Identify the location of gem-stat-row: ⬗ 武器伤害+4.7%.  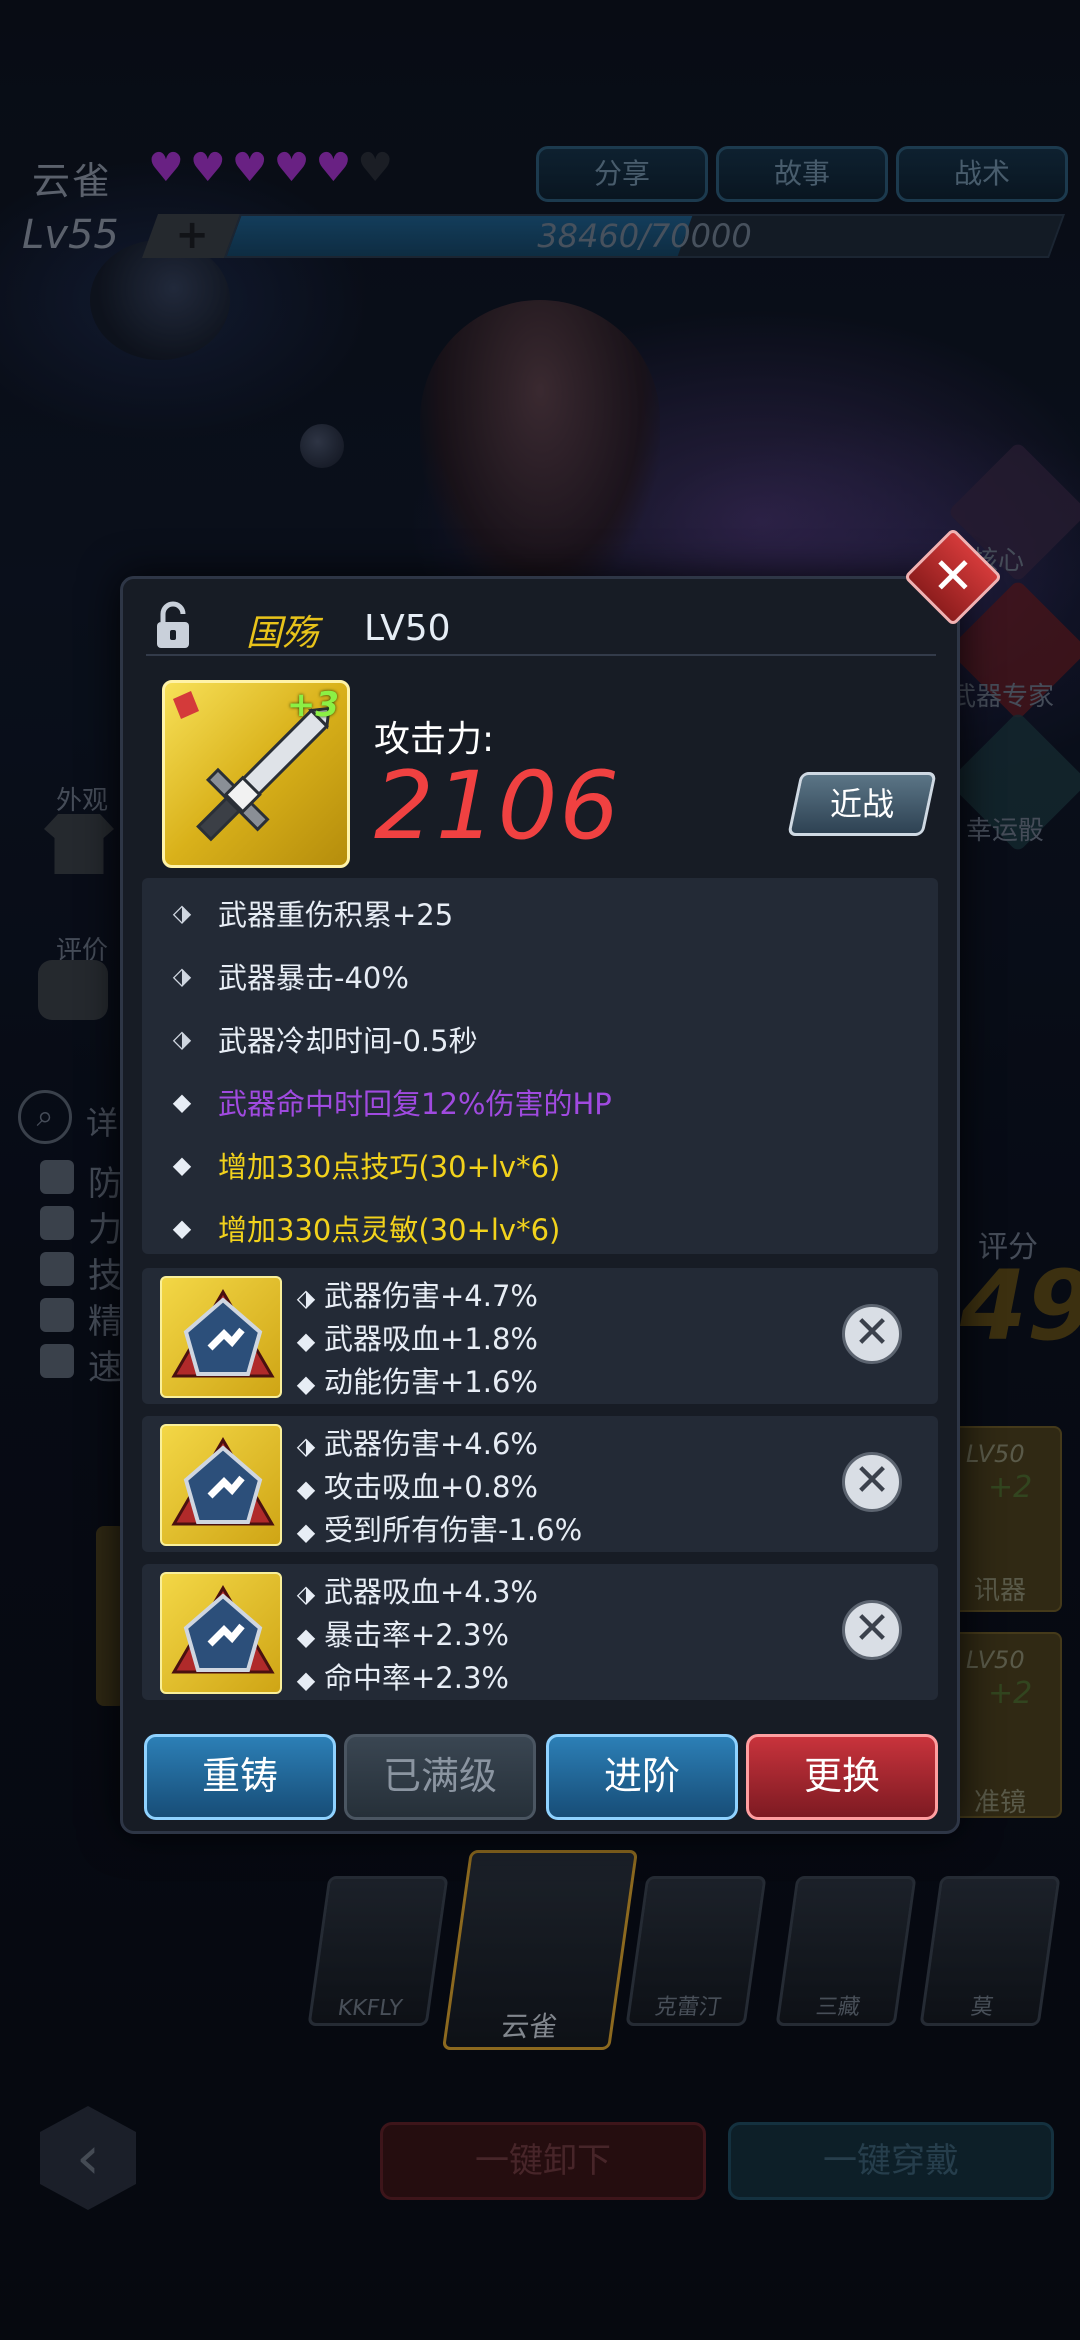
(415, 1297).